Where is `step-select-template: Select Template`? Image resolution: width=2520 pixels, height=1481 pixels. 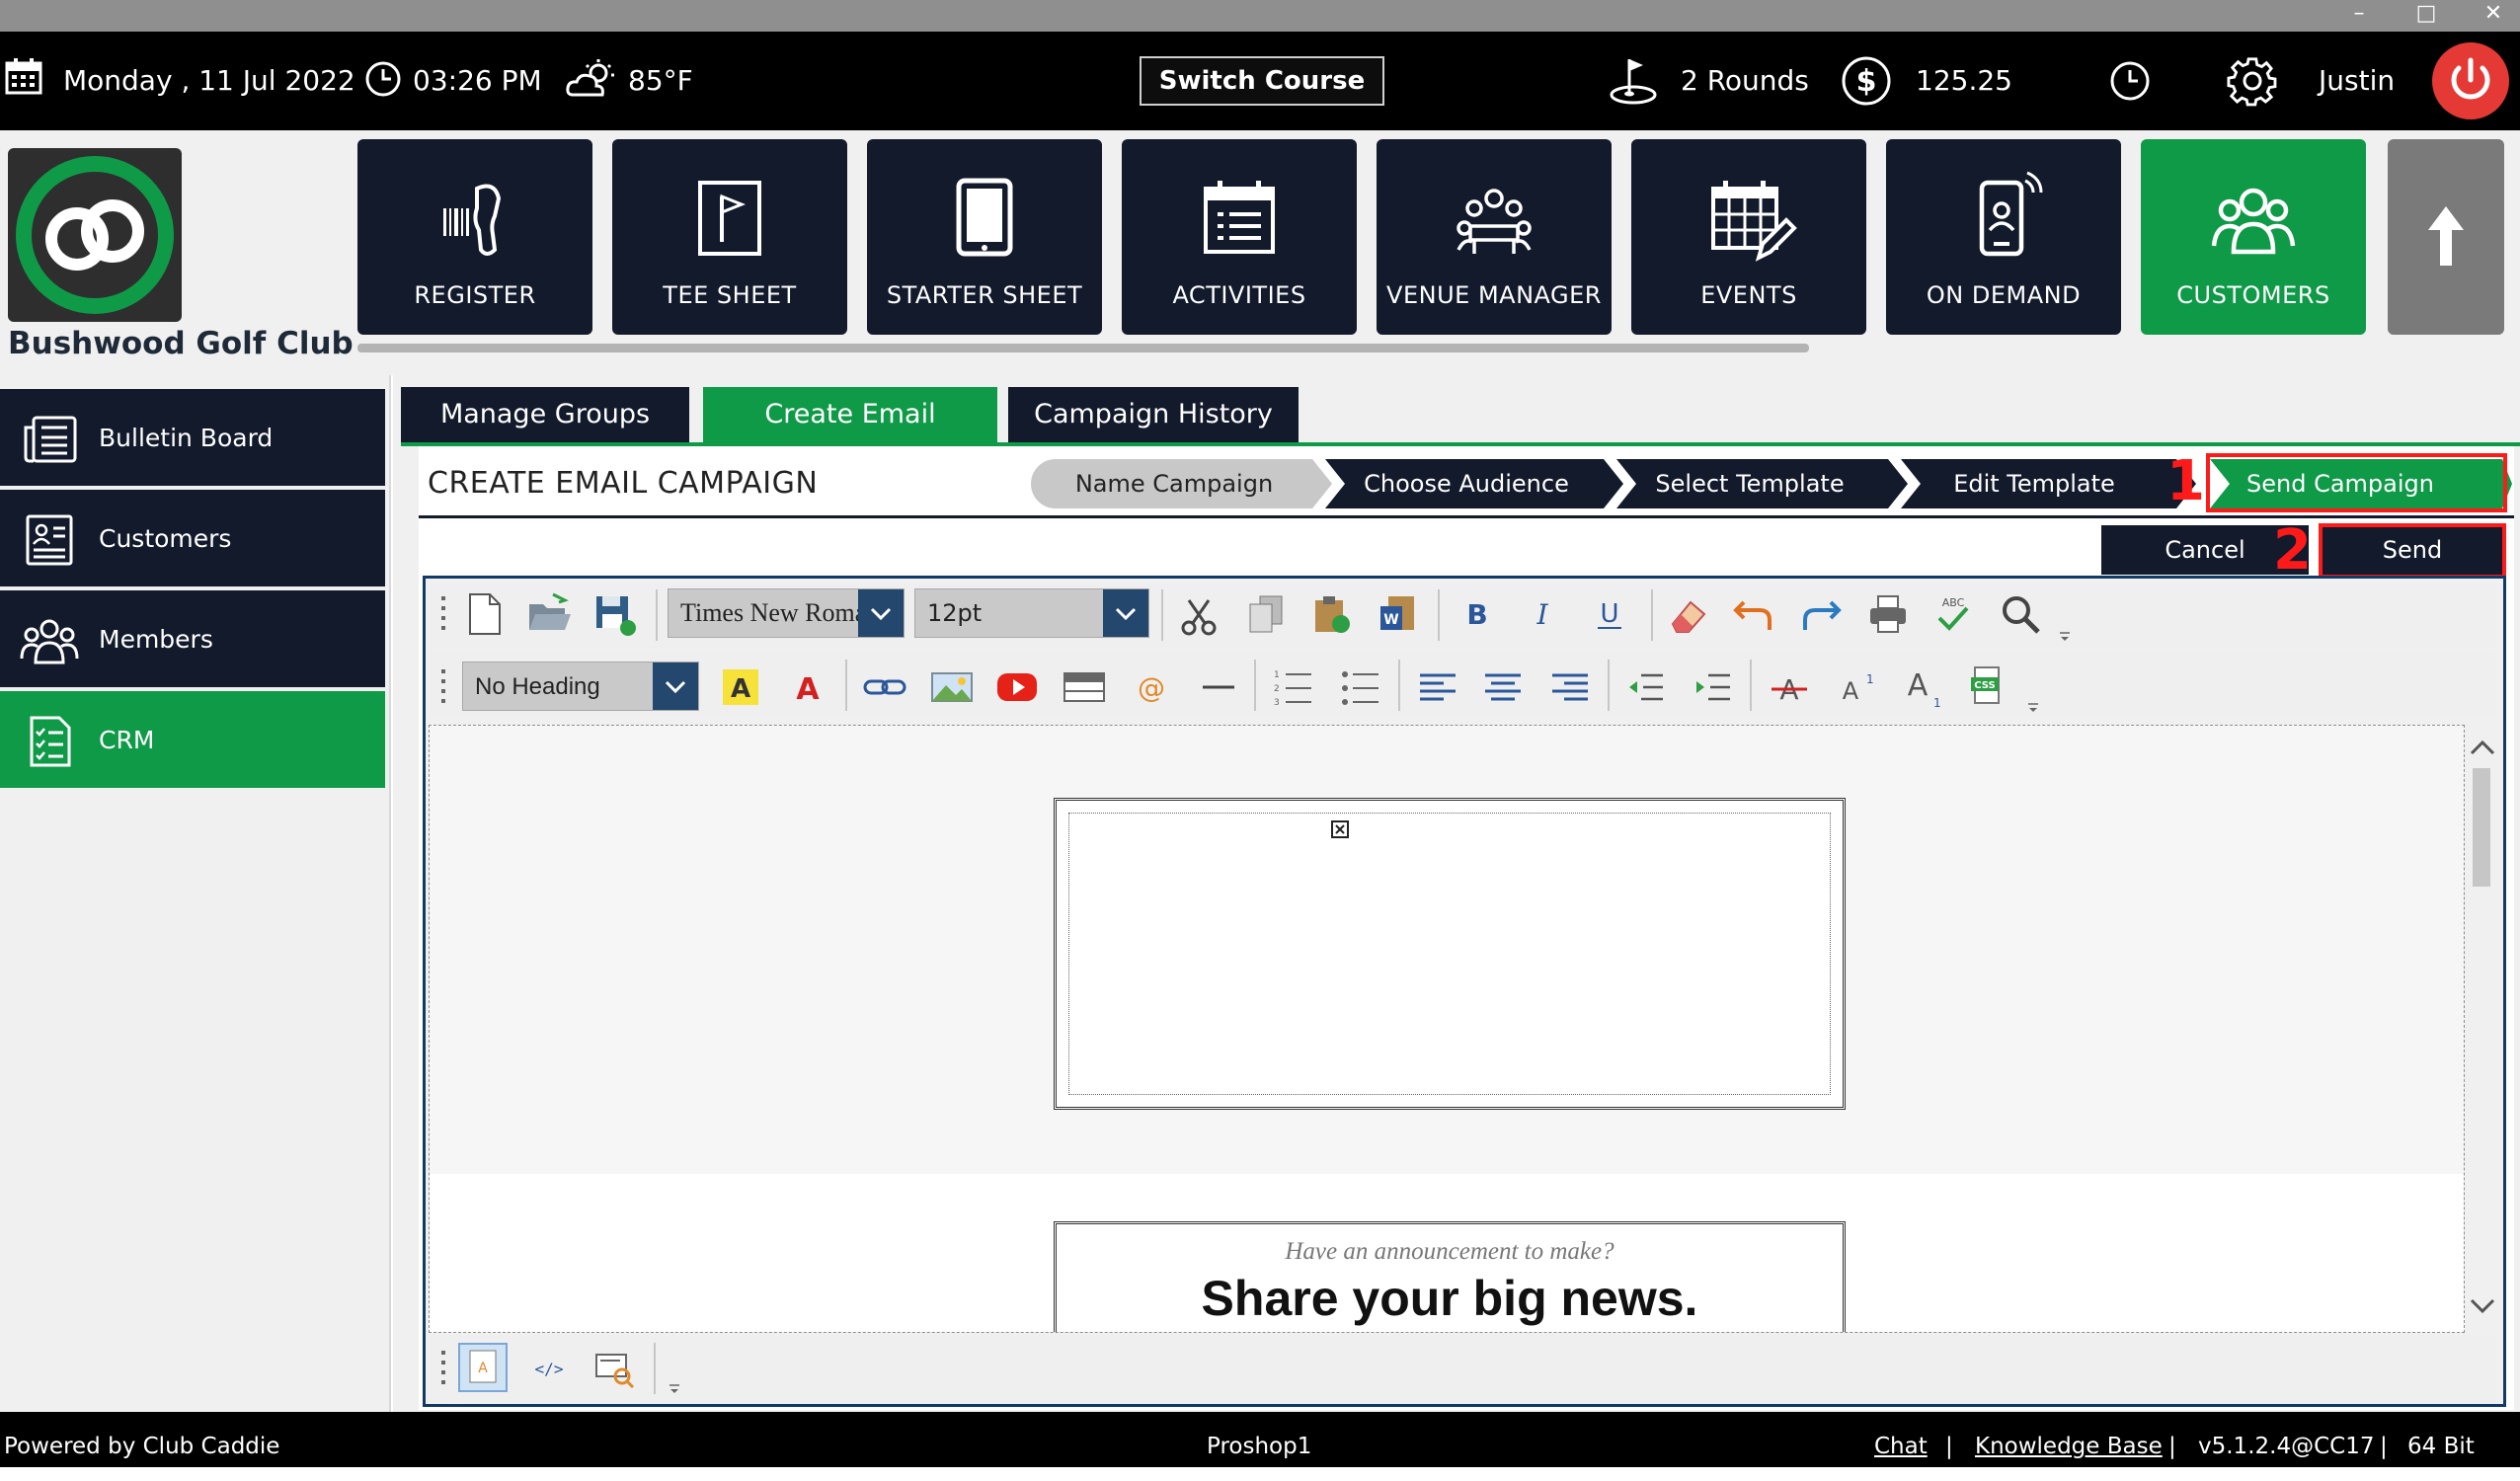 step-select-template: Select Template is located at coordinates (1749, 483).